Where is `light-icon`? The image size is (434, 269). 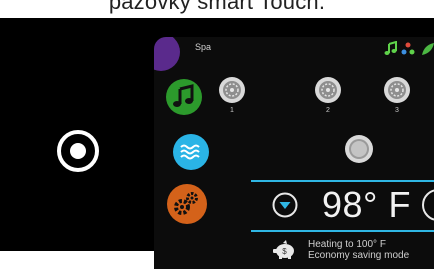
light-icon is located at coordinates (359, 149).